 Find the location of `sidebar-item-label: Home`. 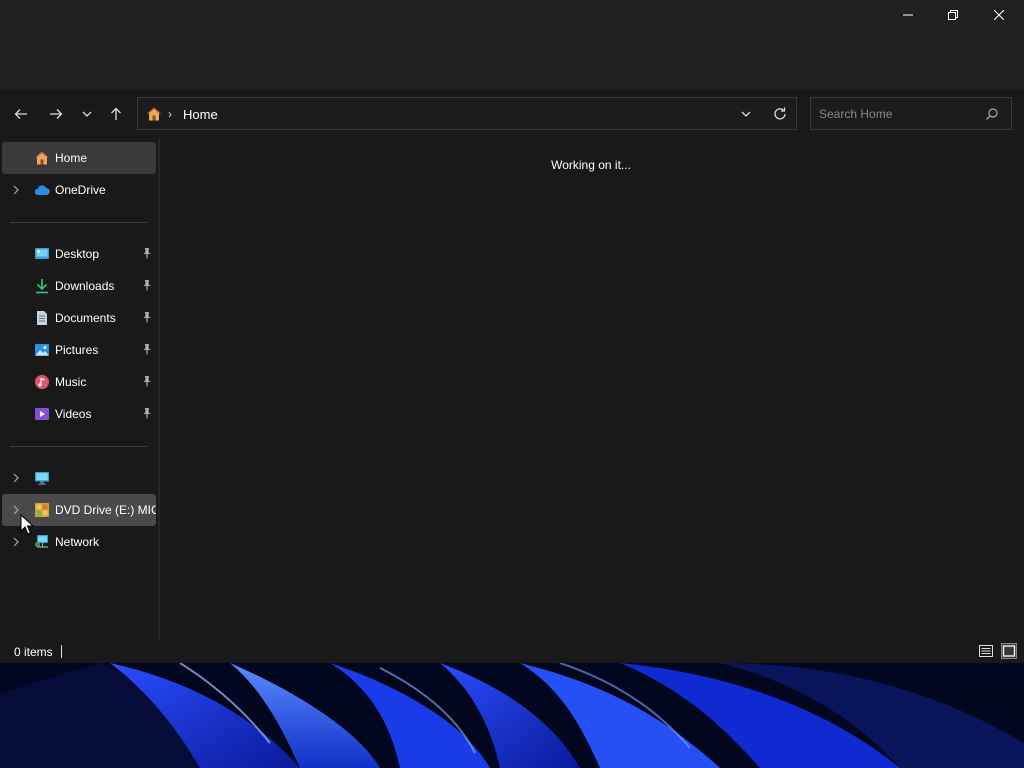

sidebar-item-label: Home is located at coordinates (71, 158).